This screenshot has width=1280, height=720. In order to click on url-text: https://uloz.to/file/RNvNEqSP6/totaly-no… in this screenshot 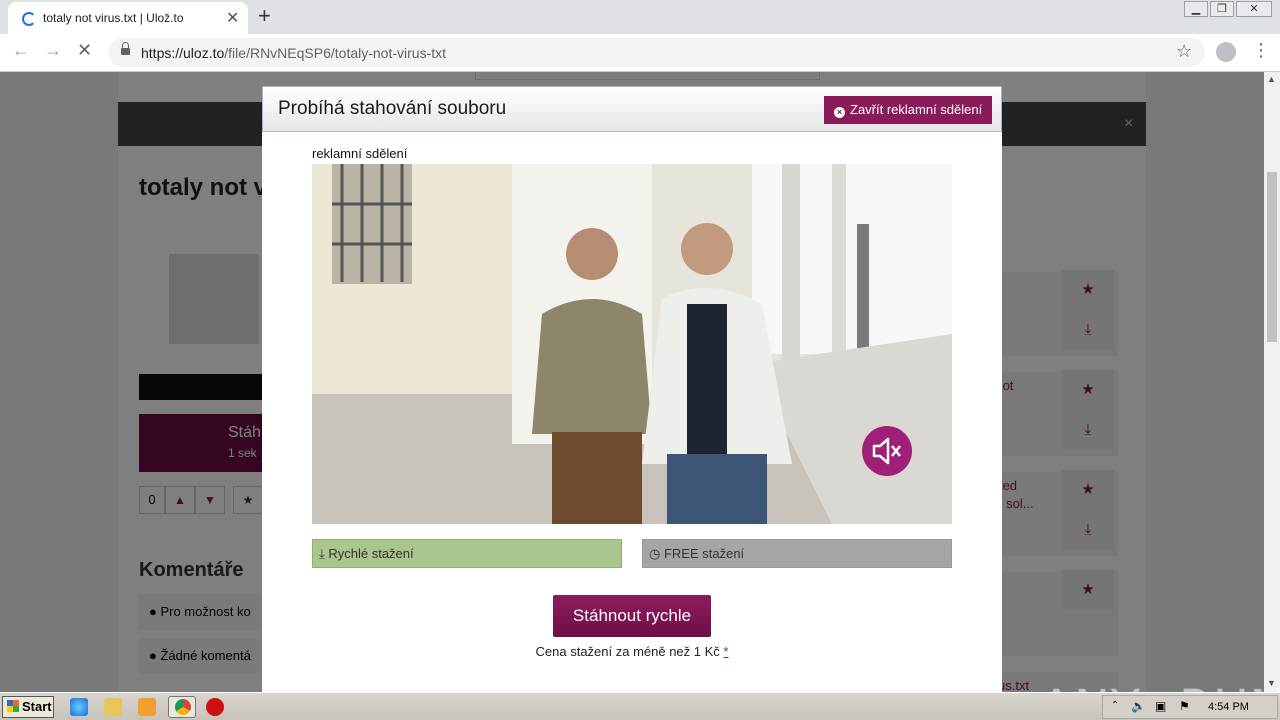, I will do `click(293, 53)`.